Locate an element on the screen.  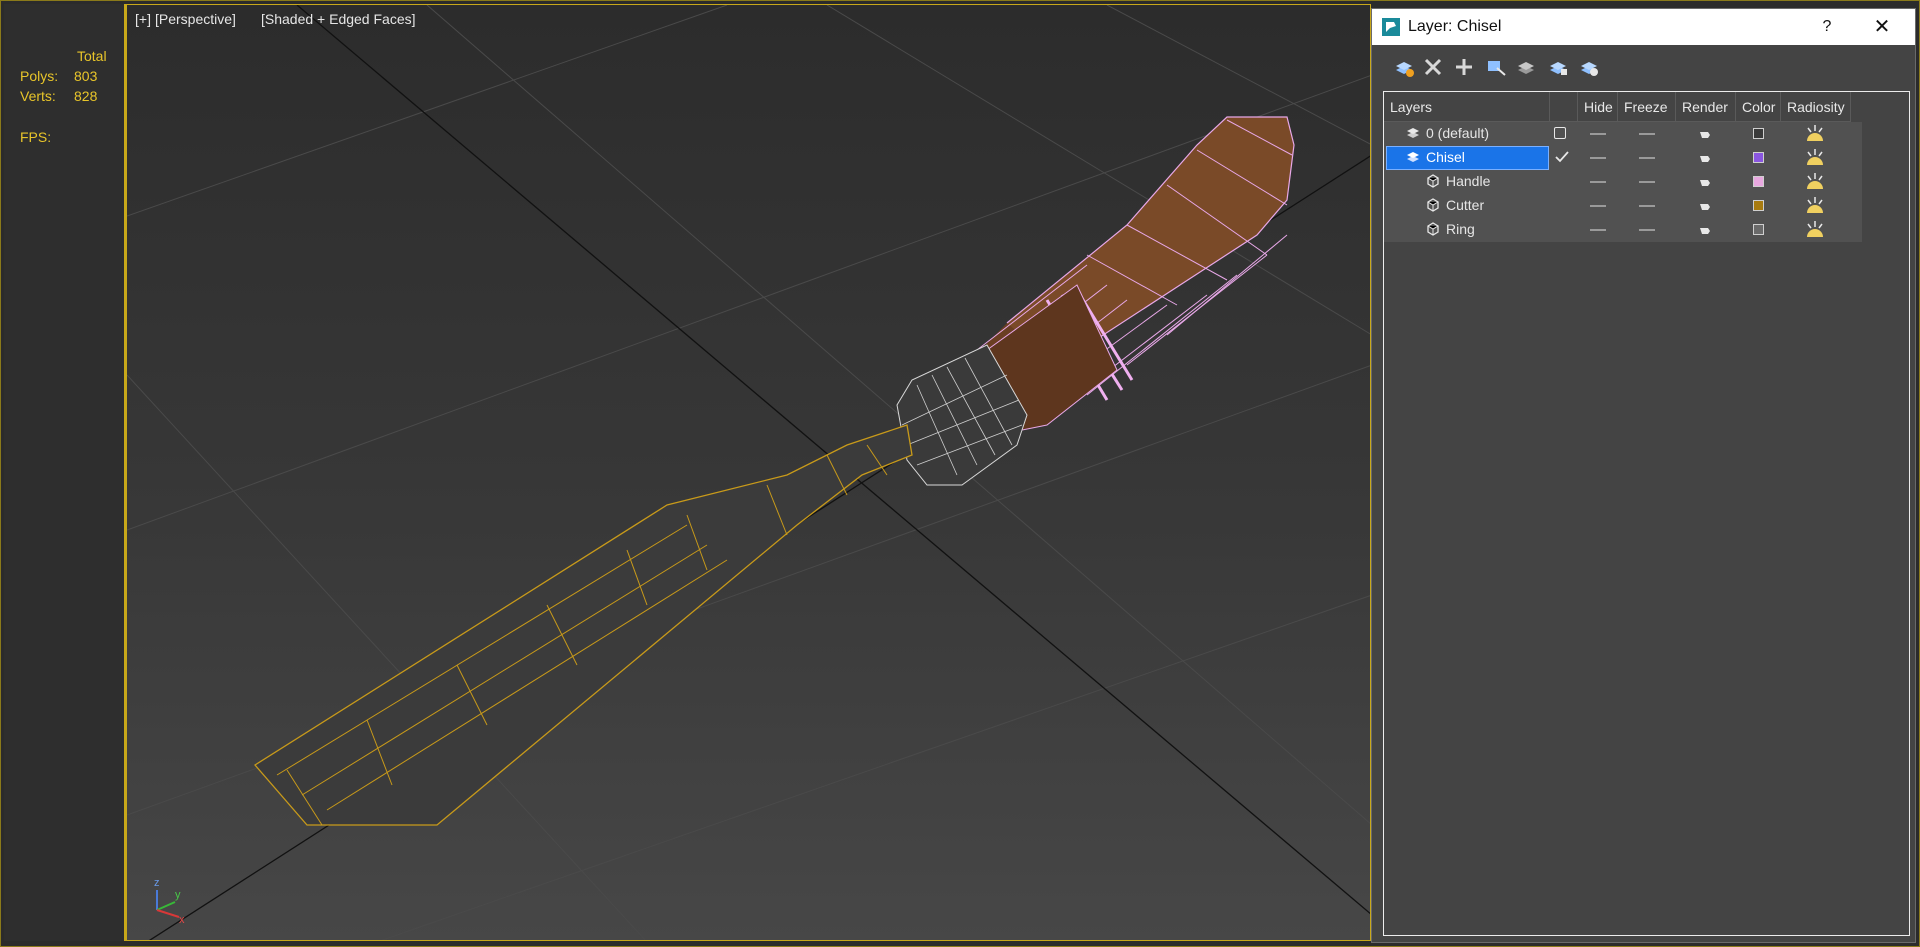
app-logo-icon is located at coordinates (1391, 27).